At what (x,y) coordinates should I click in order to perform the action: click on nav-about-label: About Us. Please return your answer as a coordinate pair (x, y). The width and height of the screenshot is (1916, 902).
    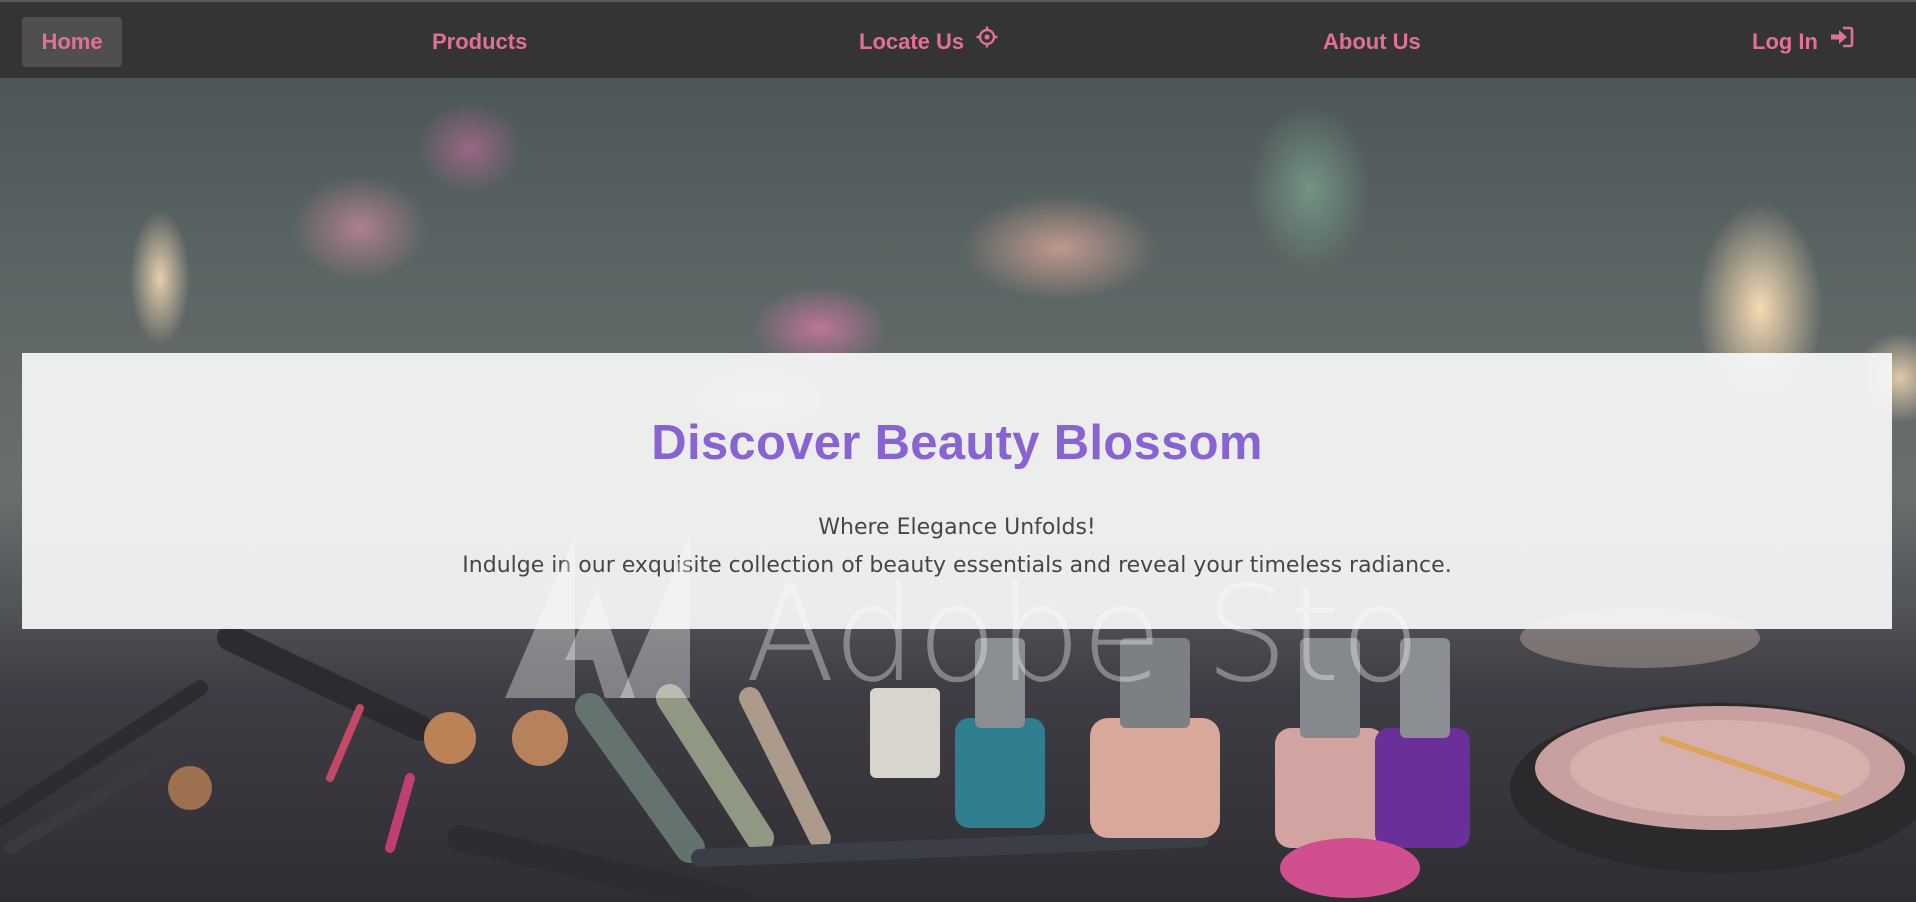
    Looking at the image, I should click on (1372, 41).